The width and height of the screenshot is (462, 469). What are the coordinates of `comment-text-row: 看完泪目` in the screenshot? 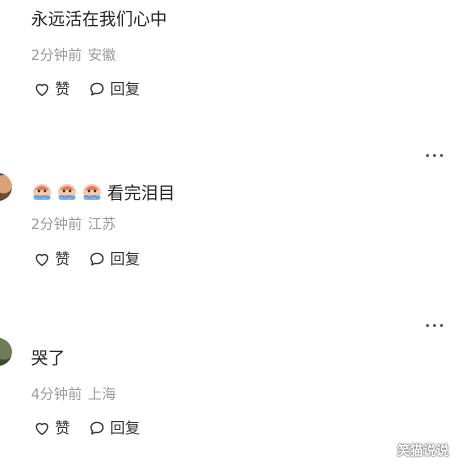 It's located at (103, 192).